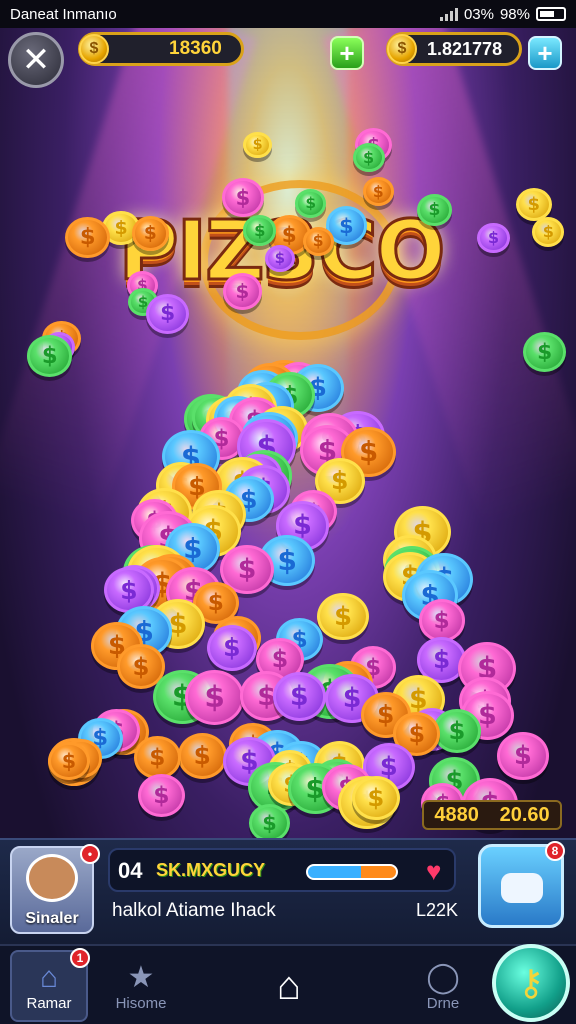 The image size is (576, 1024). What do you see at coordinates (443, 1003) in the screenshot?
I see `nav-label: Drne` at bounding box center [443, 1003].